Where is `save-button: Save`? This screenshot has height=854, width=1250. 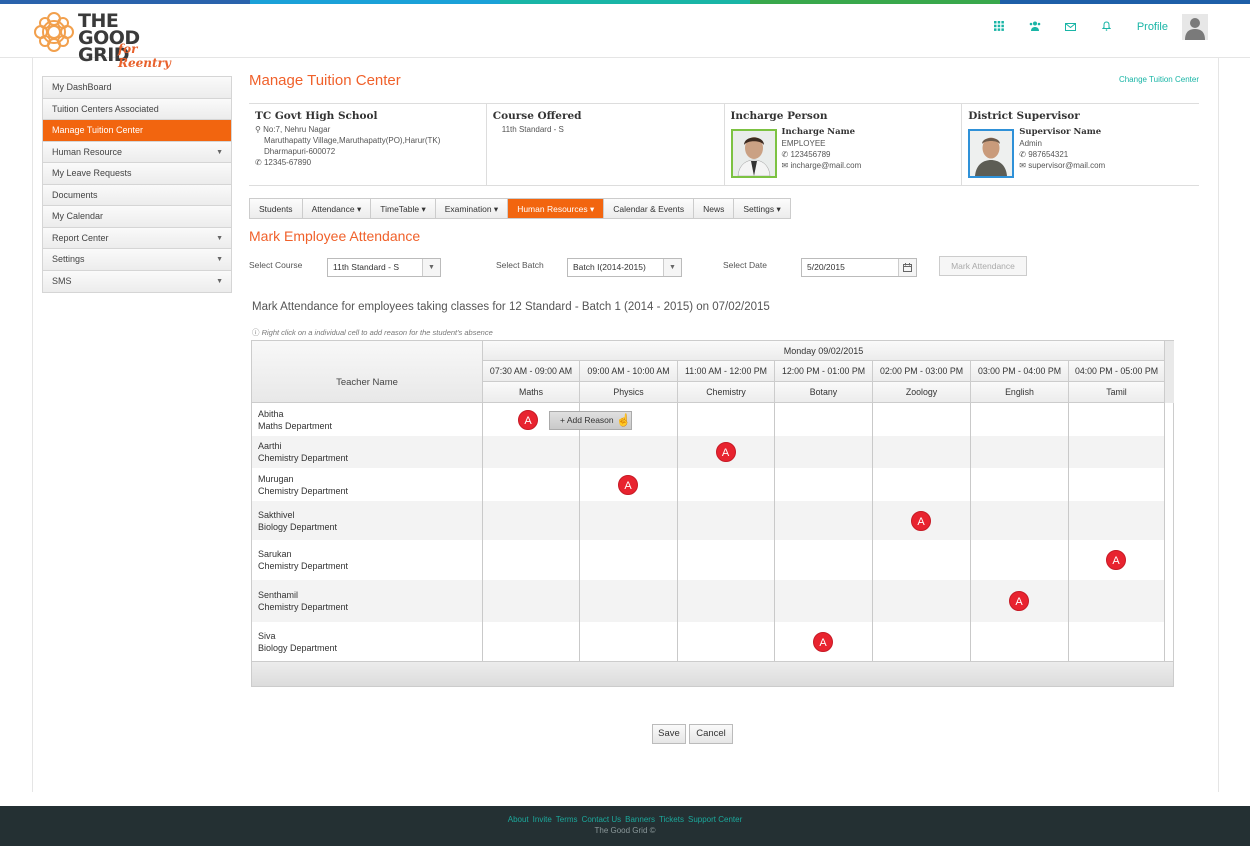 save-button: Save is located at coordinates (669, 734).